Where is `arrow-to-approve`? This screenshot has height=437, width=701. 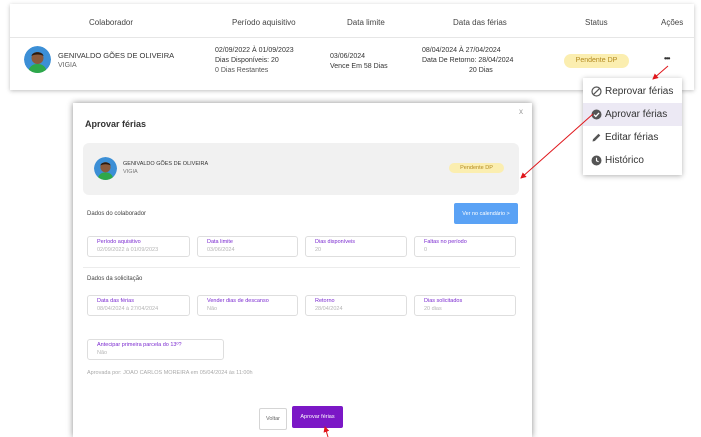
arrow-to-approve is located at coordinates (326, 431).